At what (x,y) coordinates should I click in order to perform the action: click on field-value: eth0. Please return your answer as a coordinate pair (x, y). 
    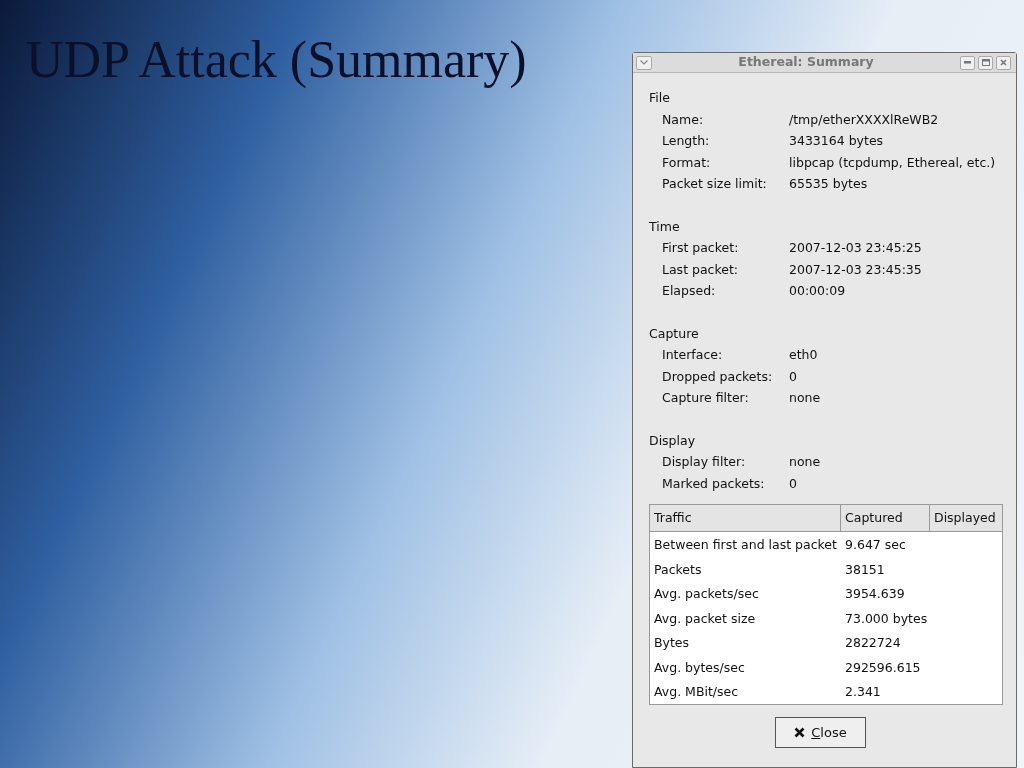
    Looking at the image, I should click on (803, 355).